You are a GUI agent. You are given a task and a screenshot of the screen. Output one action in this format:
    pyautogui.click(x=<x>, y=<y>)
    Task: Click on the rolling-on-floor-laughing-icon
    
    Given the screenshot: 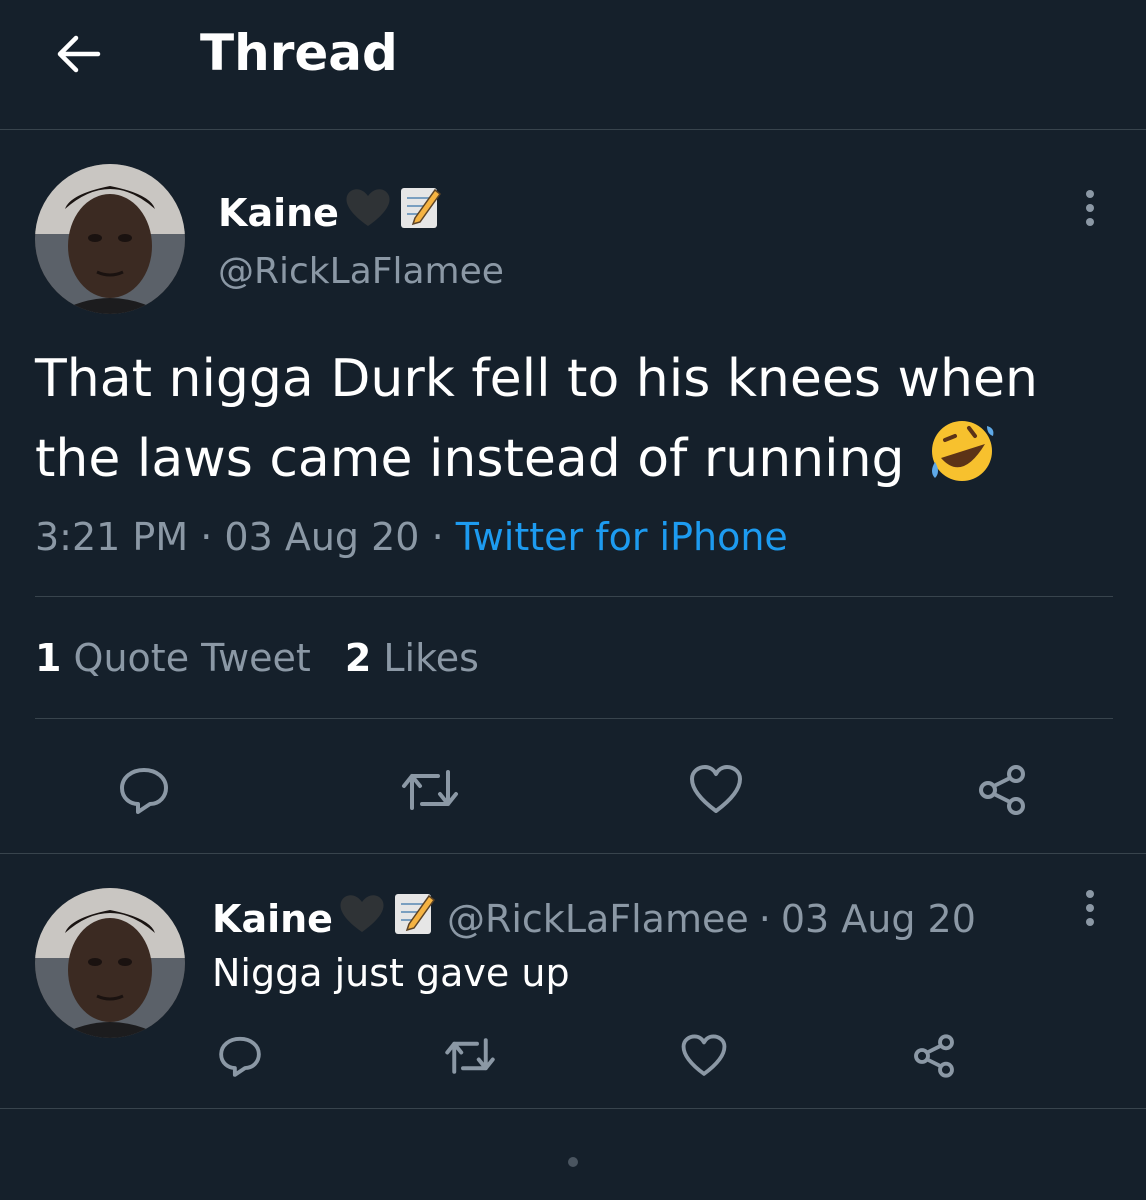 What is the action you would take?
    pyautogui.click(x=962, y=462)
    